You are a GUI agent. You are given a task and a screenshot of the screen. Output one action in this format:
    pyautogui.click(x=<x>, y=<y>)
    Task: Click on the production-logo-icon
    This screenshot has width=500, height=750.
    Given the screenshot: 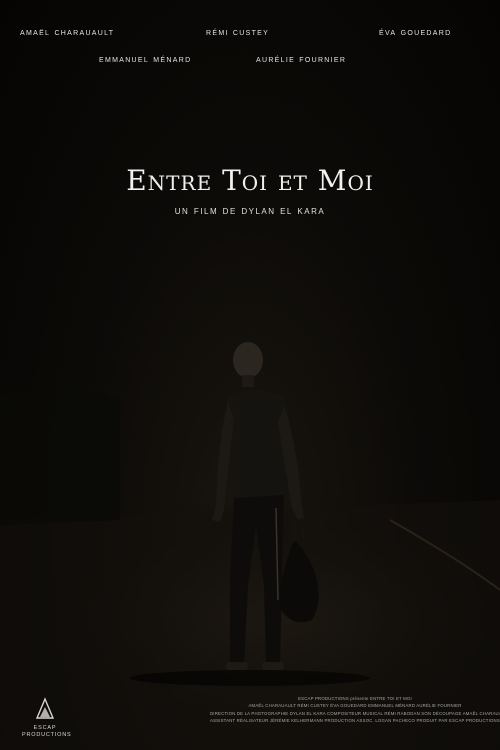 What is the action you would take?
    pyautogui.click(x=45, y=708)
    